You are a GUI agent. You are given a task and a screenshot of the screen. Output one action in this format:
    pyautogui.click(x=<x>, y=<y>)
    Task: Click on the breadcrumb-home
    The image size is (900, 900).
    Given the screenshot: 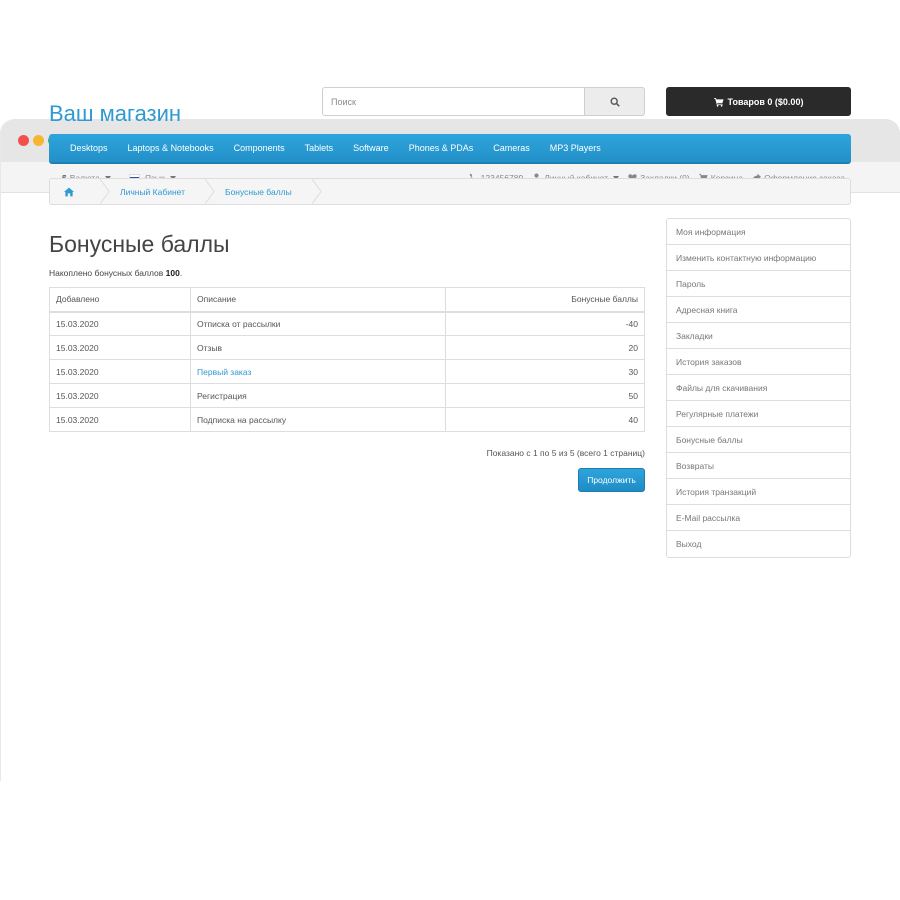 What is the action you would take?
    pyautogui.click(x=75, y=191)
    